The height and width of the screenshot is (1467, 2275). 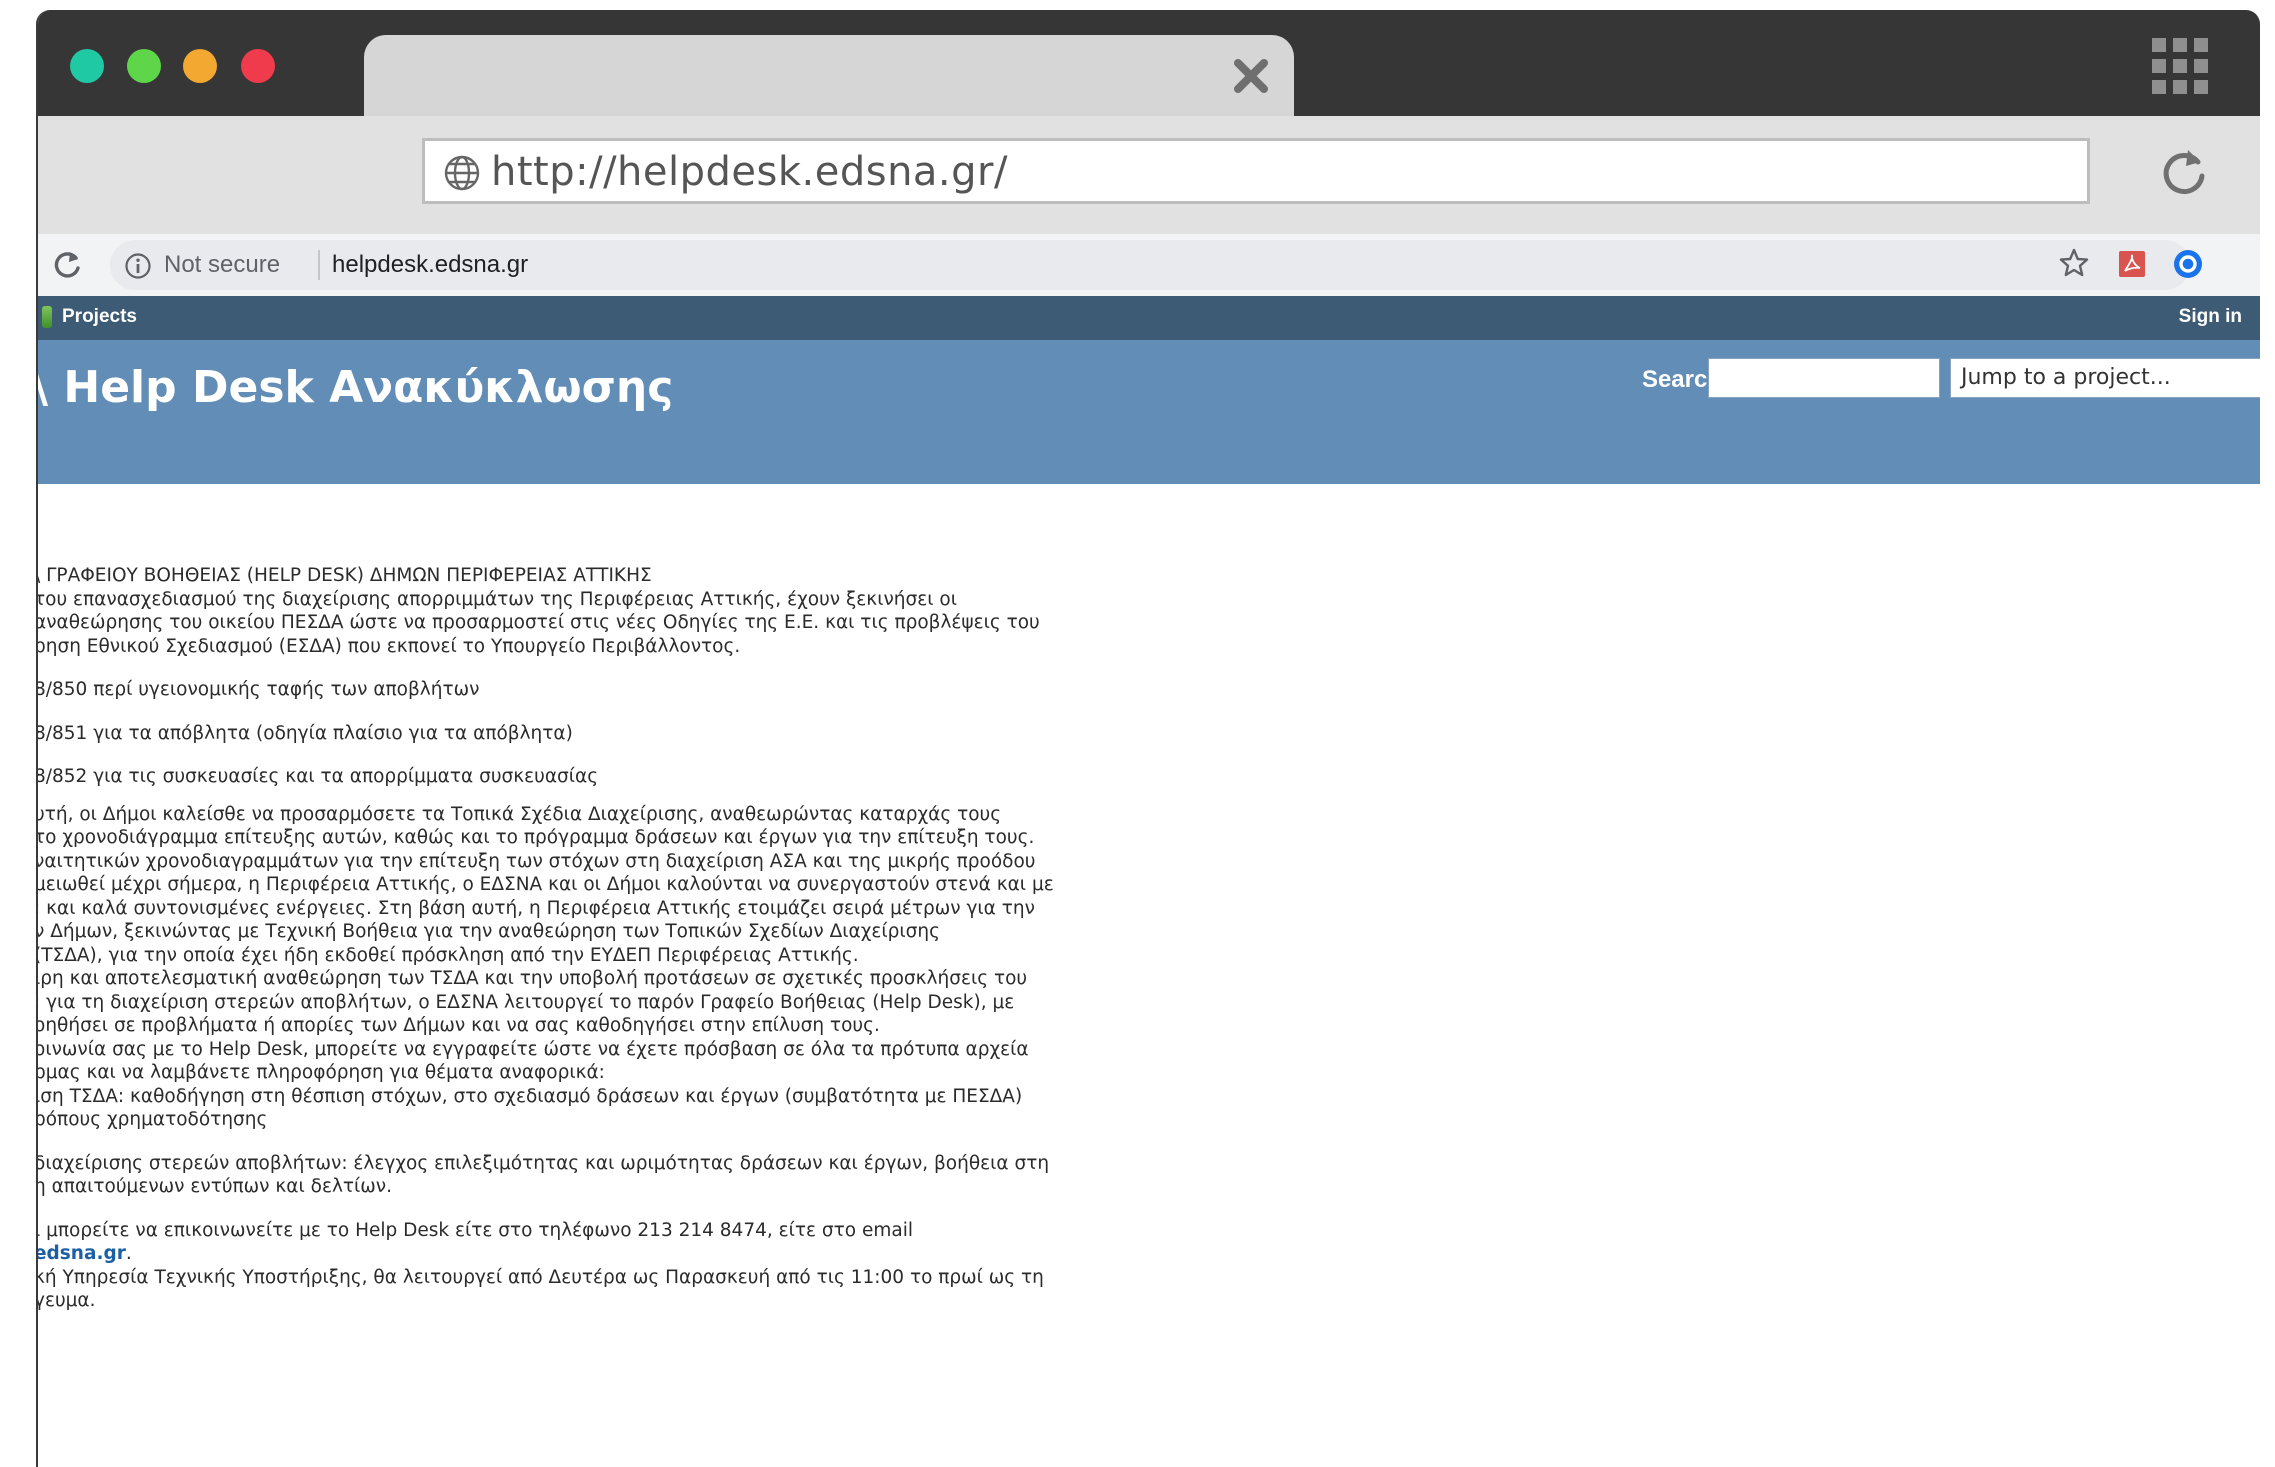 I want to click on sign-in-link: Sign in, so click(x=2210, y=317).